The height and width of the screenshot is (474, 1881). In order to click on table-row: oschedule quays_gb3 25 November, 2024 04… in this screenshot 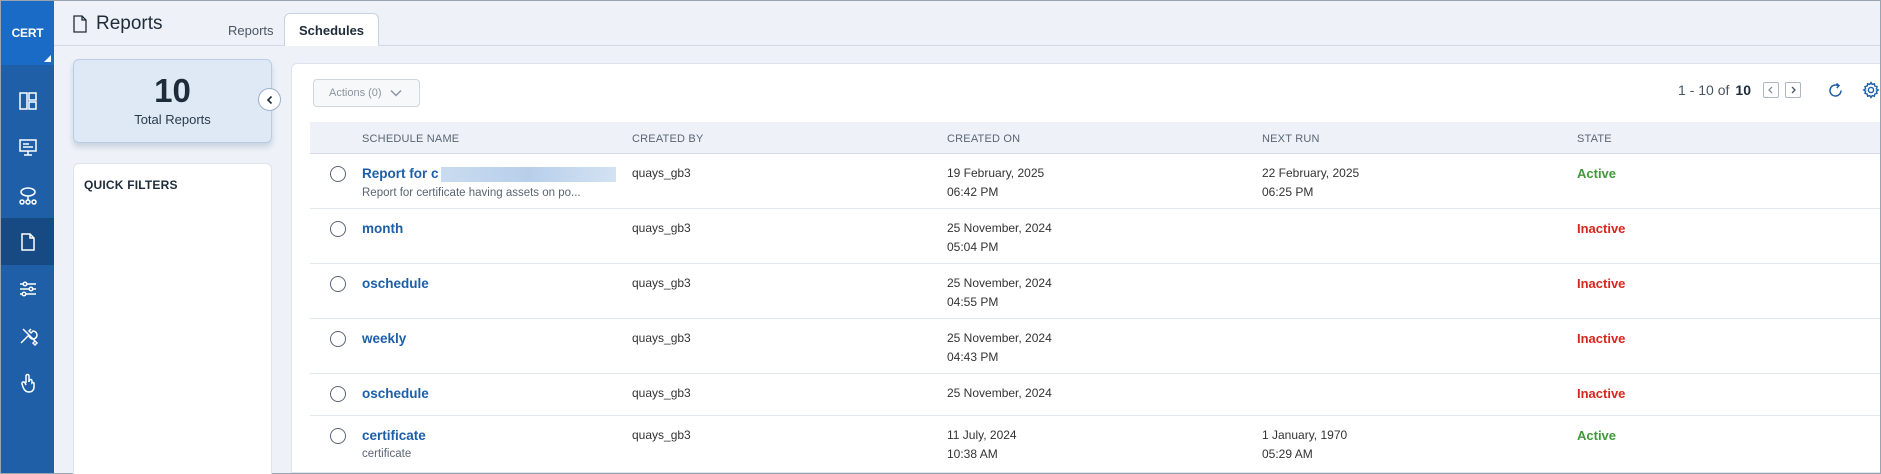, I will do `click(1095, 291)`.